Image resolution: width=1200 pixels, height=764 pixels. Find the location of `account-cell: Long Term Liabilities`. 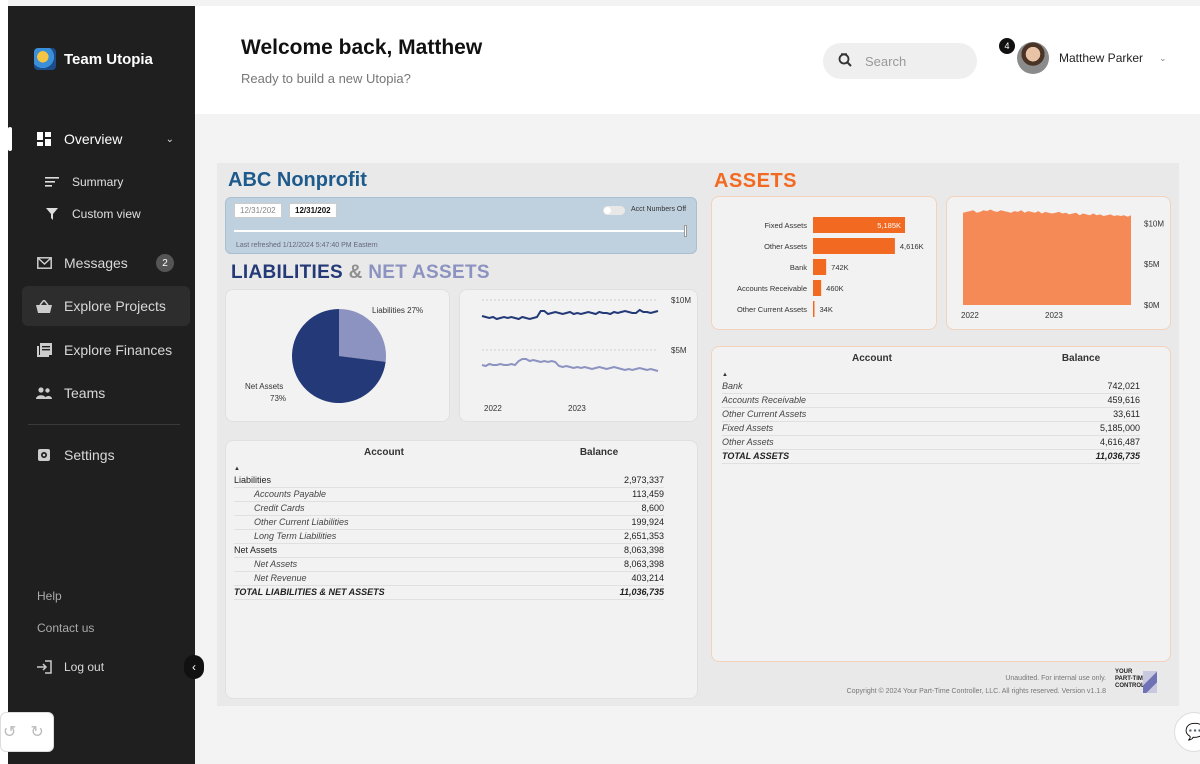

account-cell: Long Term Liabilities is located at coordinates (384, 536).